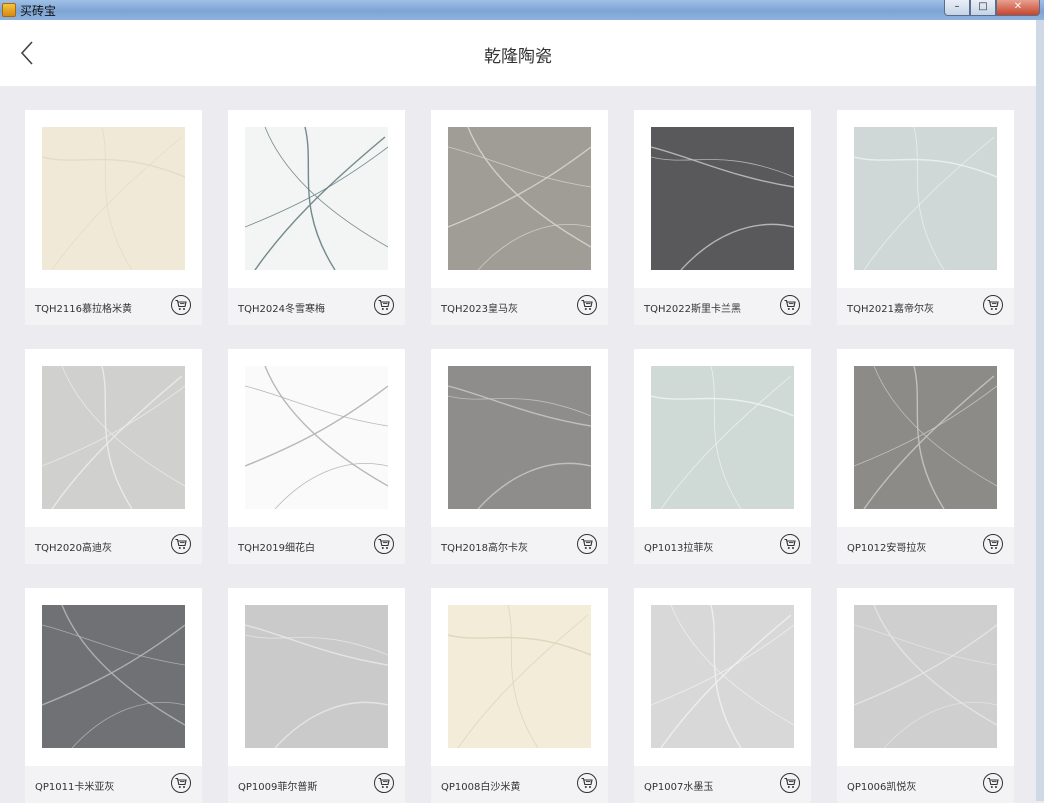 The height and width of the screenshot is (803, 1044). I want to click on product-name: QP1009菲尔普斯, so click(278, 787).